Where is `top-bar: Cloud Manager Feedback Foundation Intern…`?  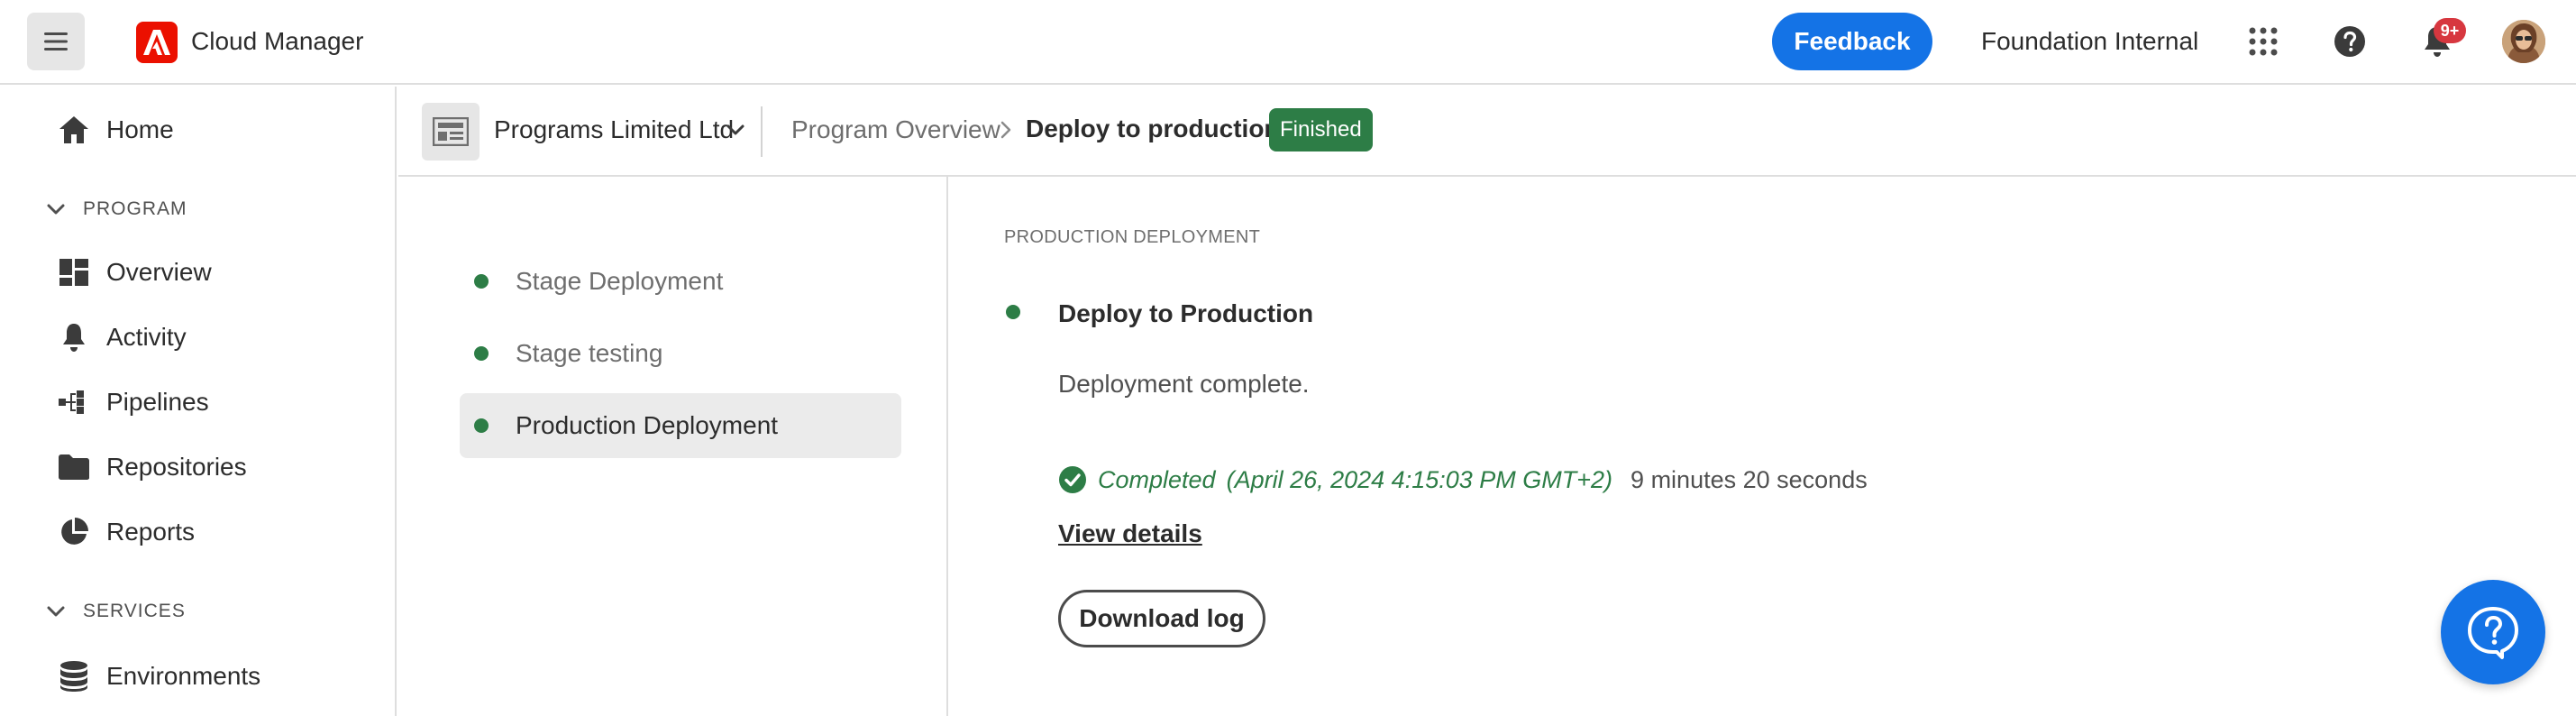
top-bar: Cloud Manager Feedback Foundation Intern… is located at coordinates (1288, 43).